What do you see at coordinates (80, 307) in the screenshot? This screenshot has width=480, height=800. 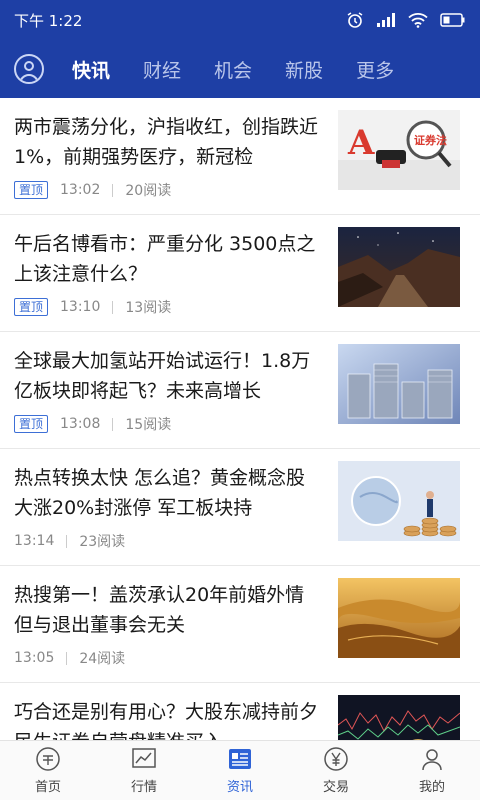 I see `news-time: 13:10` at bounding box center [80, 307].